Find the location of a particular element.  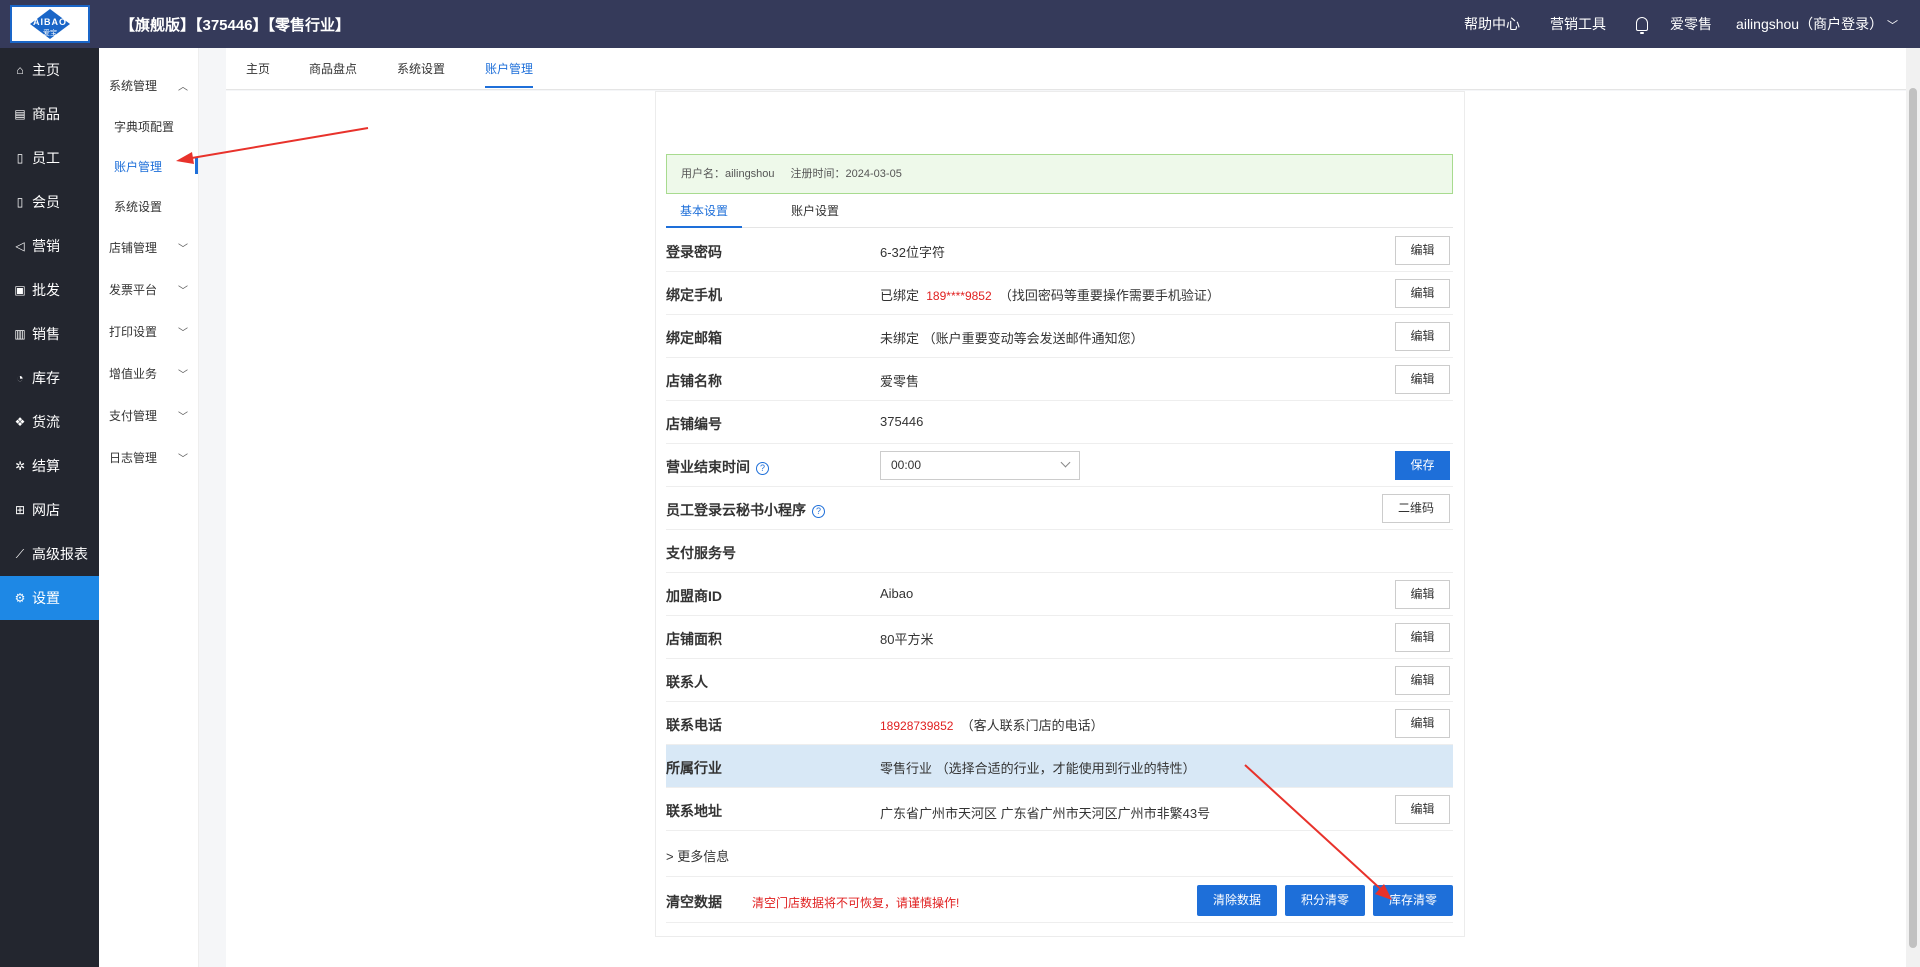

row-label: 绑定手机 is located at coordinates (694, 295).